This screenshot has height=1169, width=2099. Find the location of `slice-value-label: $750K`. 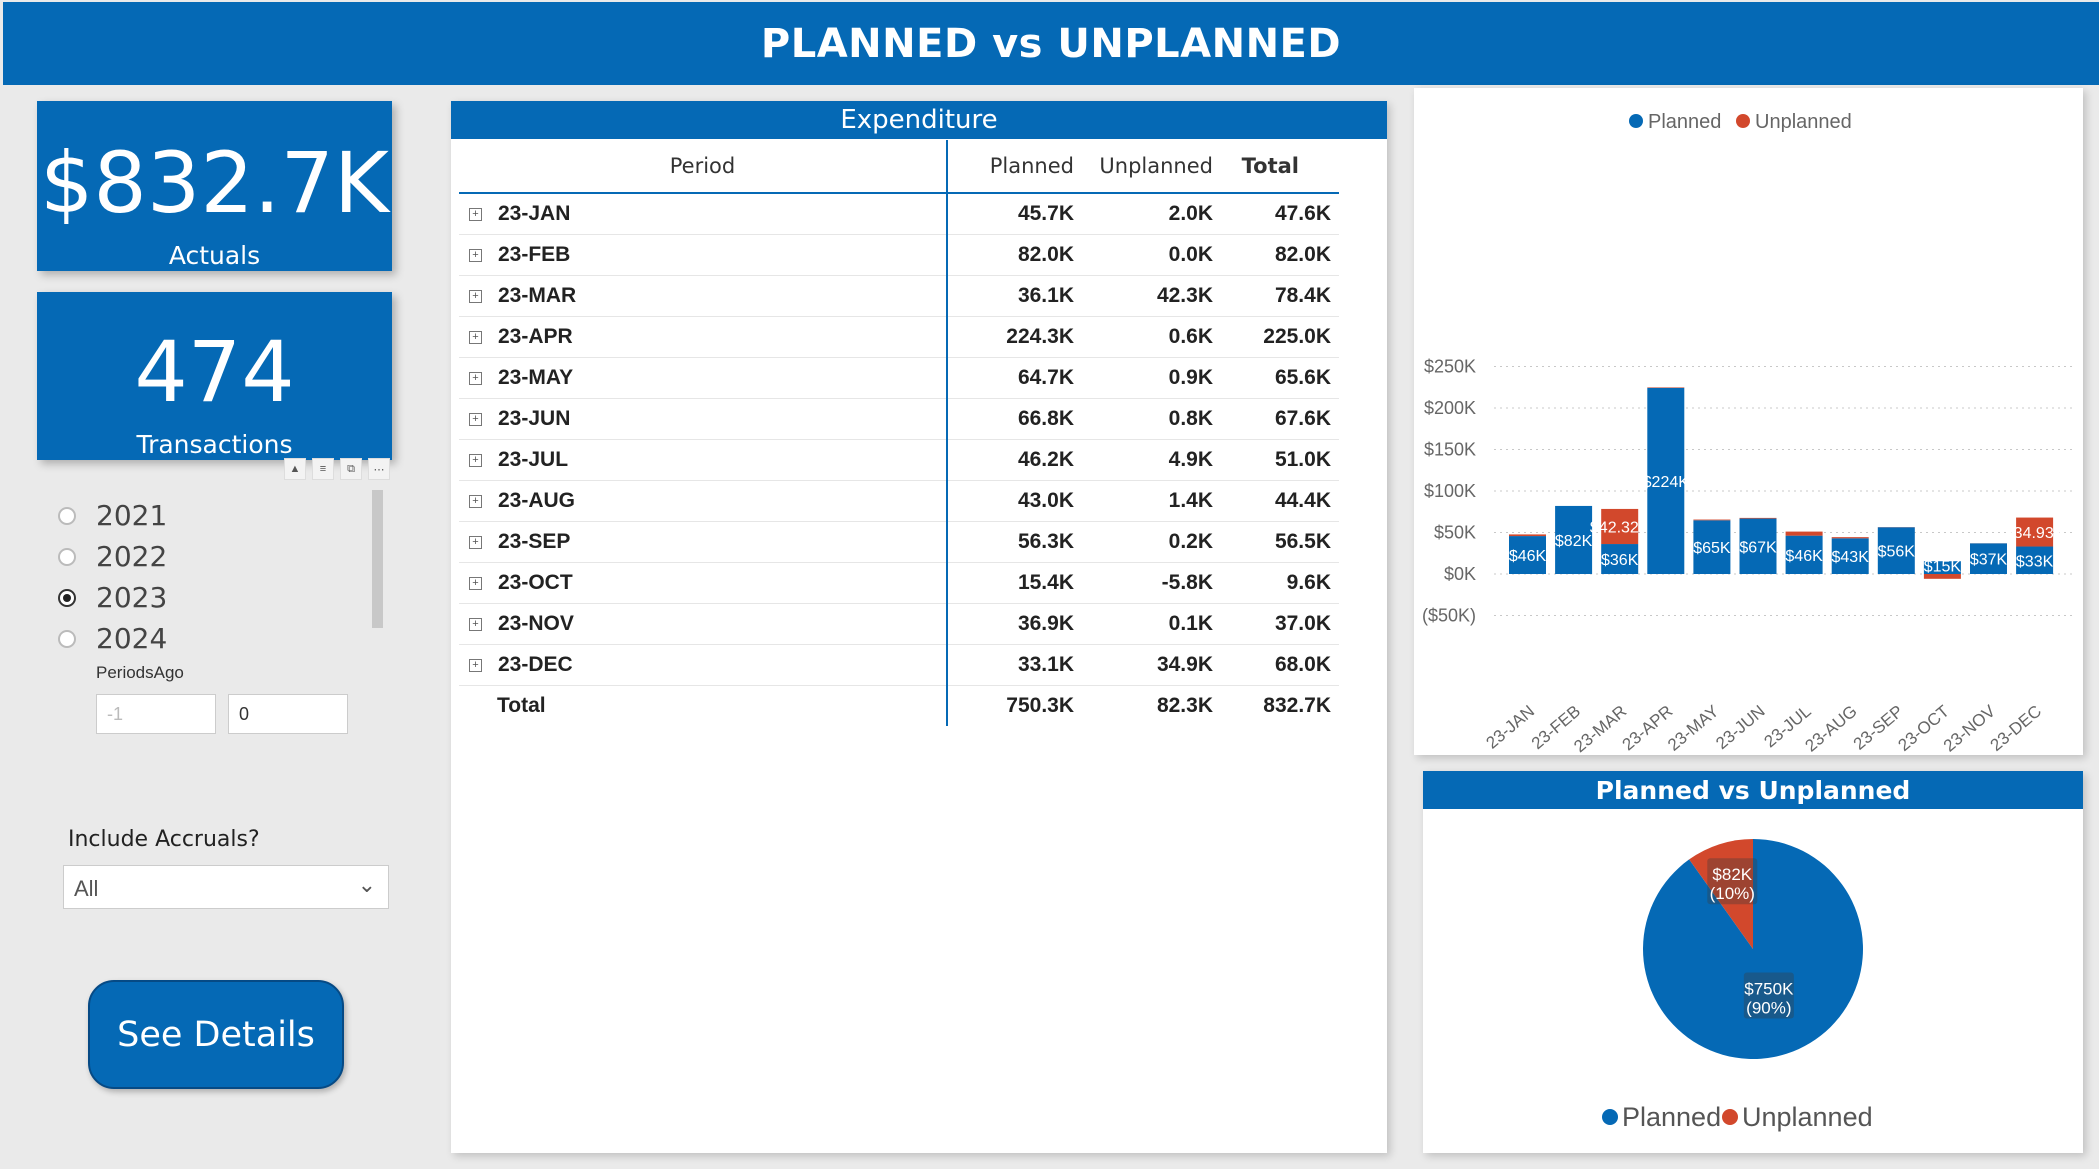

slice-value-label: $750K is located at coordinates (1769, 989).